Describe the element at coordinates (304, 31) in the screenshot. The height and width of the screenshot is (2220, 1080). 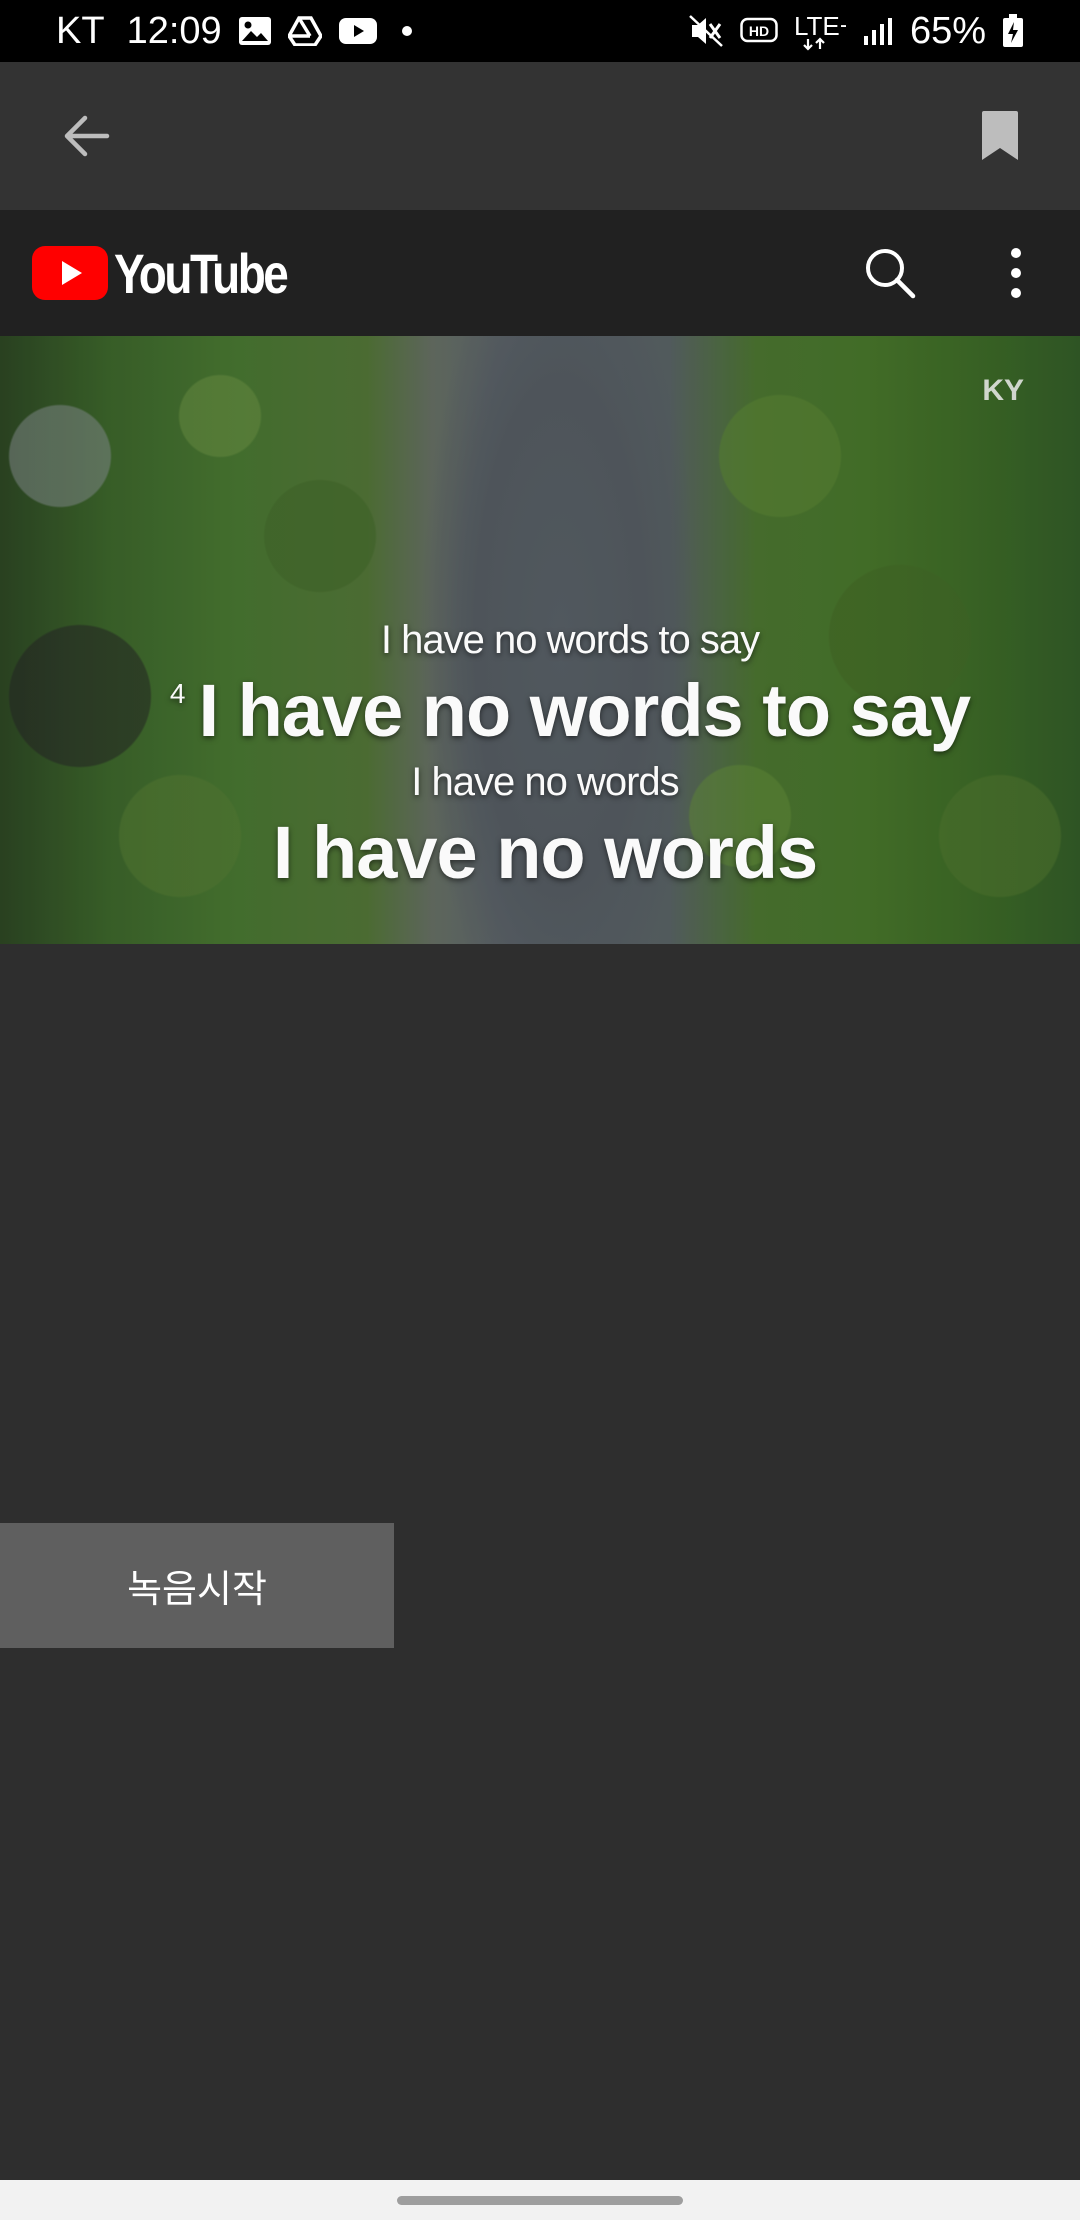
I see `drive-icon` at that location.